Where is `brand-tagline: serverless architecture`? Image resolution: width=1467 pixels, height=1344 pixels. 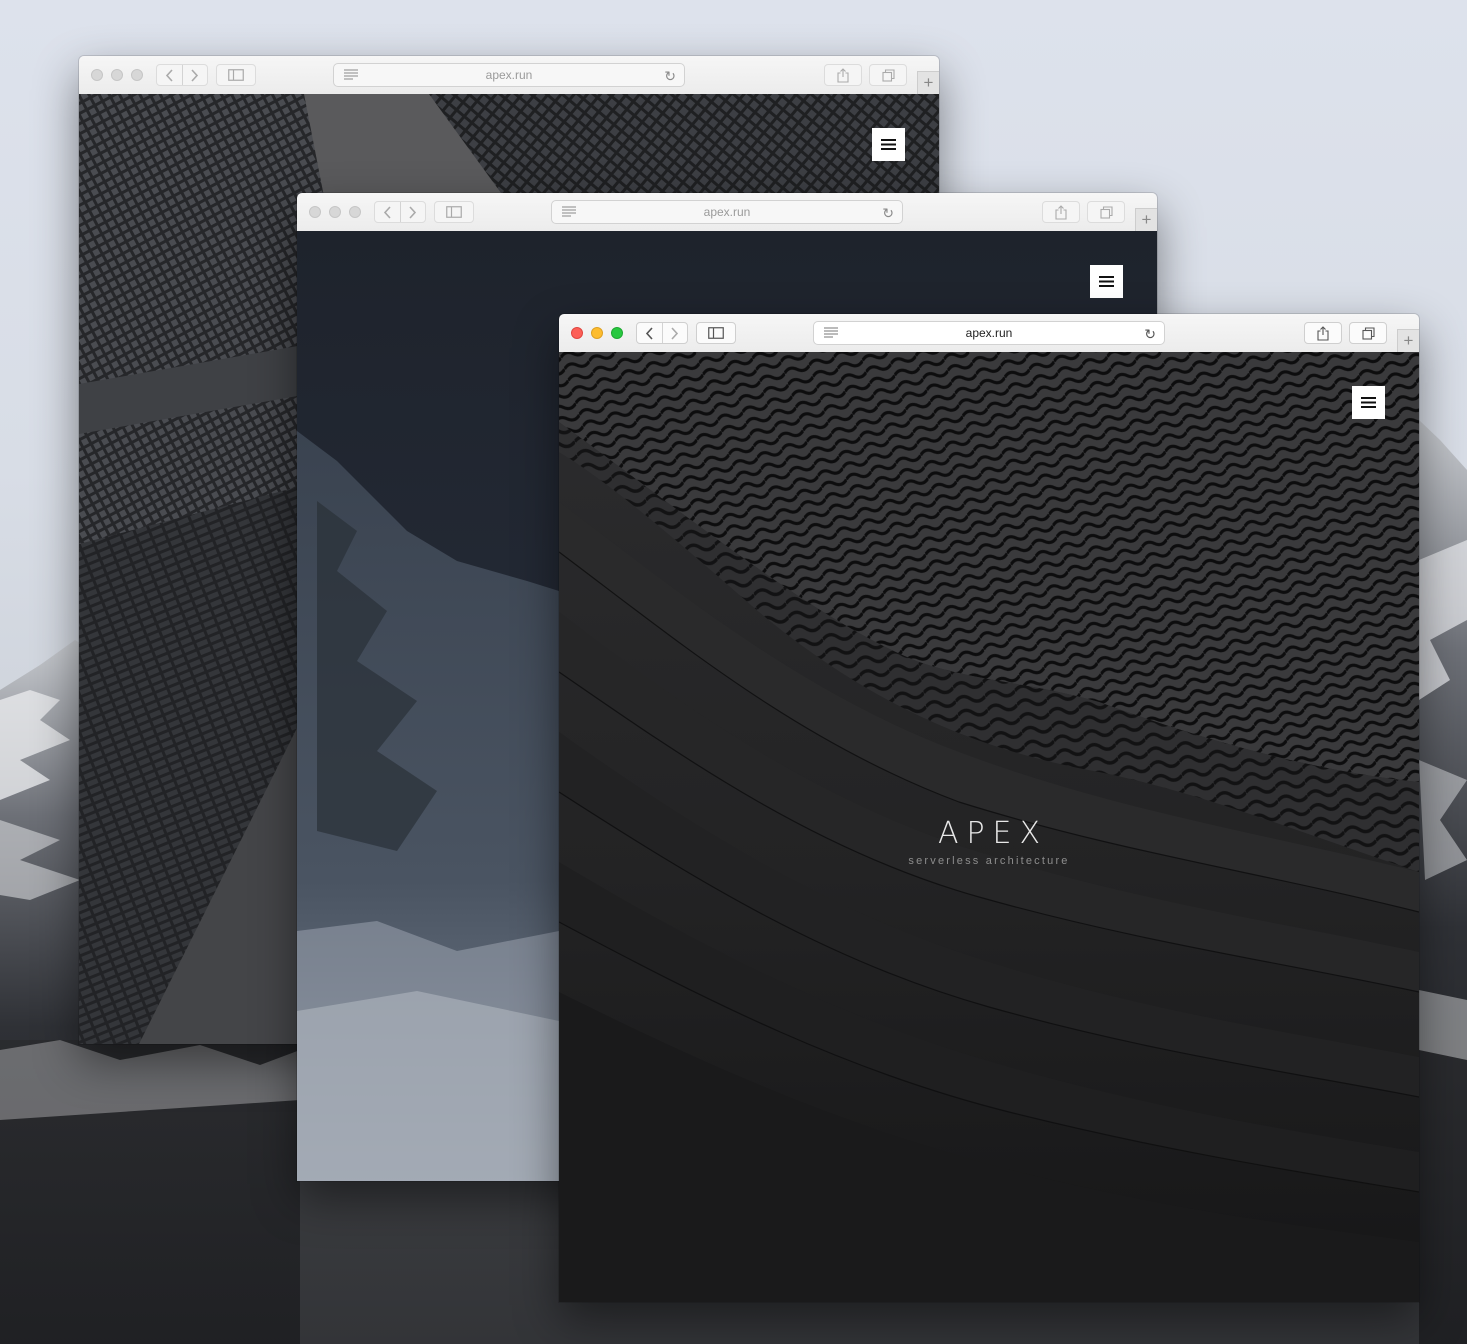
brand-tagline: serverless architecture is located at coordinates (989, 861).